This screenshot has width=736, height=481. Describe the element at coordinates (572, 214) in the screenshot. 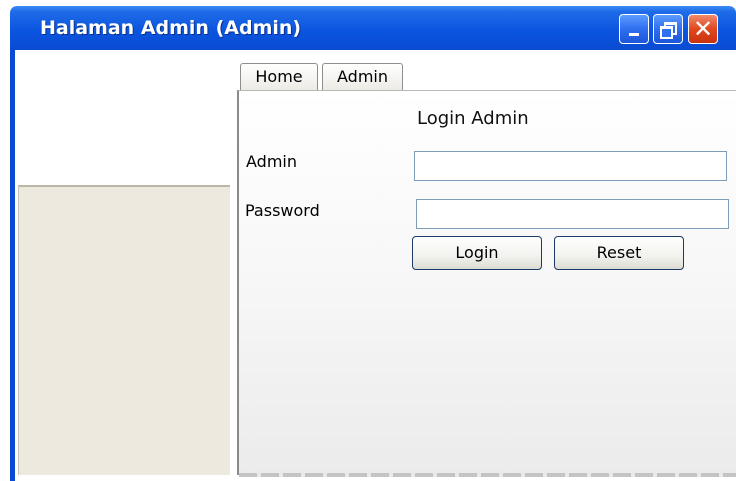

I see `password-input` at that location.